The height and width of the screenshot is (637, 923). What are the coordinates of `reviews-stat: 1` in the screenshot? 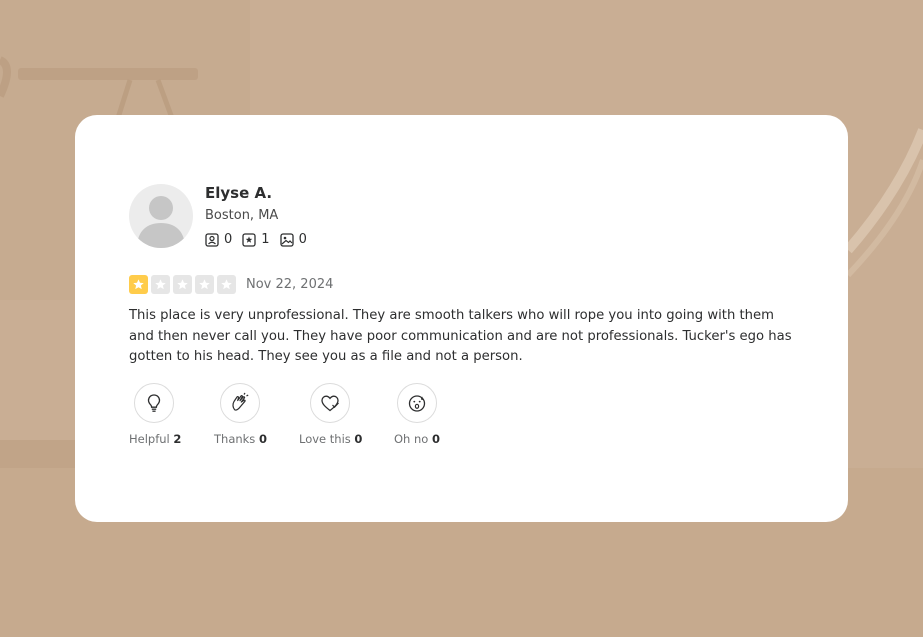 It's located at (256, 239).